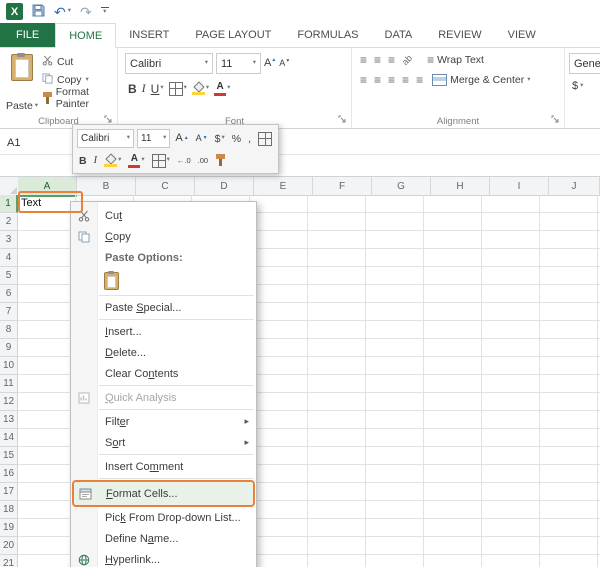  What do you see at coordinates (9, 402) in the screenshot?
I see `row-header-12: 12` at bounding box center [9, 402].